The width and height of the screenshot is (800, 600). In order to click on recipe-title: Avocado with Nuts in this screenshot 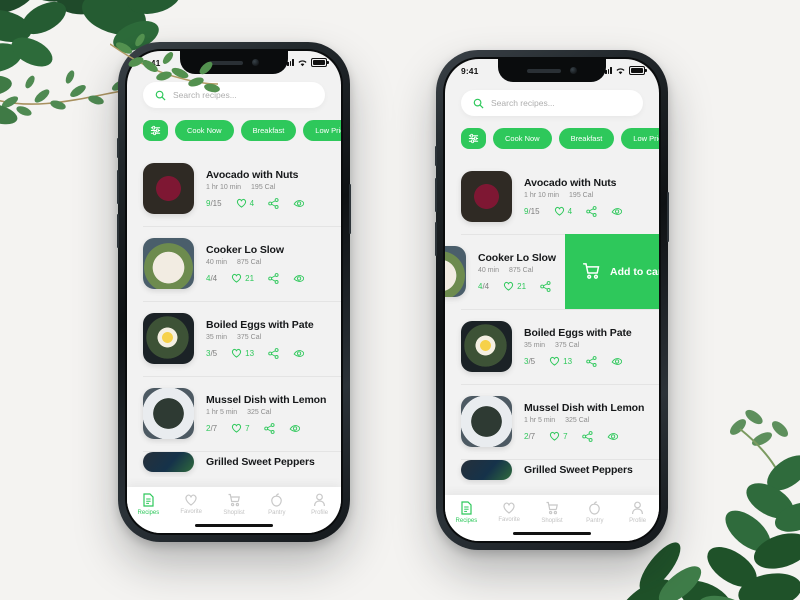, I will do `click(570, 182)`.